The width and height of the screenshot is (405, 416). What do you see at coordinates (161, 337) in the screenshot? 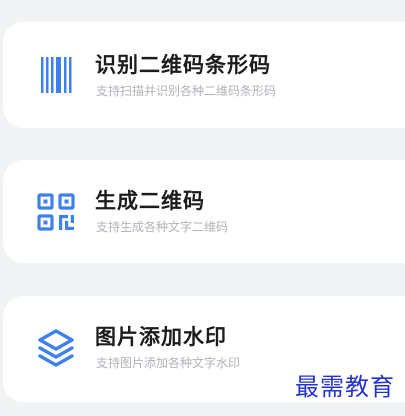
I see `card-title: 图片添加水印` at bounding box center [161, 337].